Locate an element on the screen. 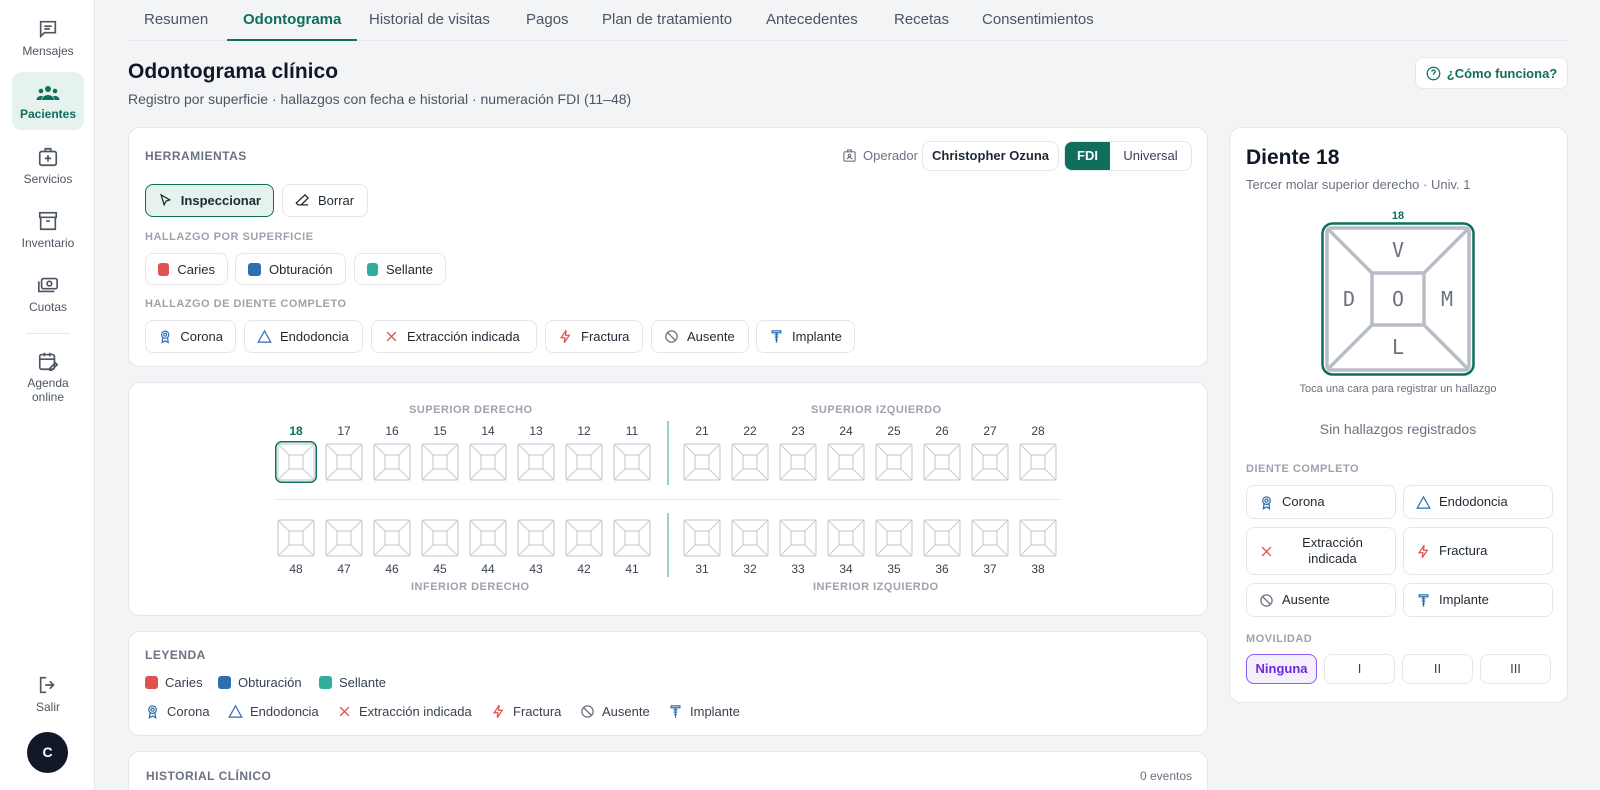 This screenshot has width=1600, height=790. finding-fractura-button: Fractura is located at coordinates (594, 336).